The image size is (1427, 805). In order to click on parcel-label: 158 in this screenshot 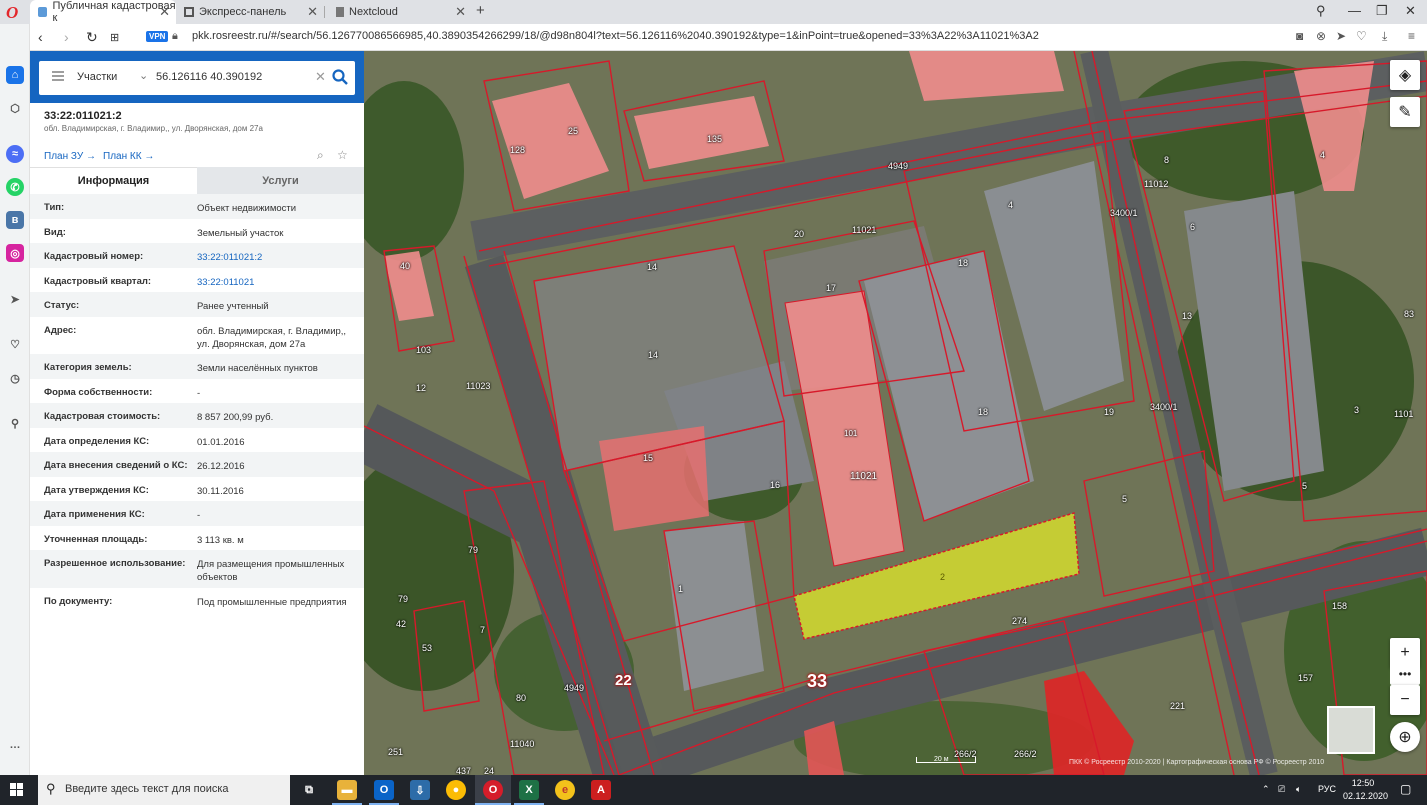, I will do `click(1340, 606)`.